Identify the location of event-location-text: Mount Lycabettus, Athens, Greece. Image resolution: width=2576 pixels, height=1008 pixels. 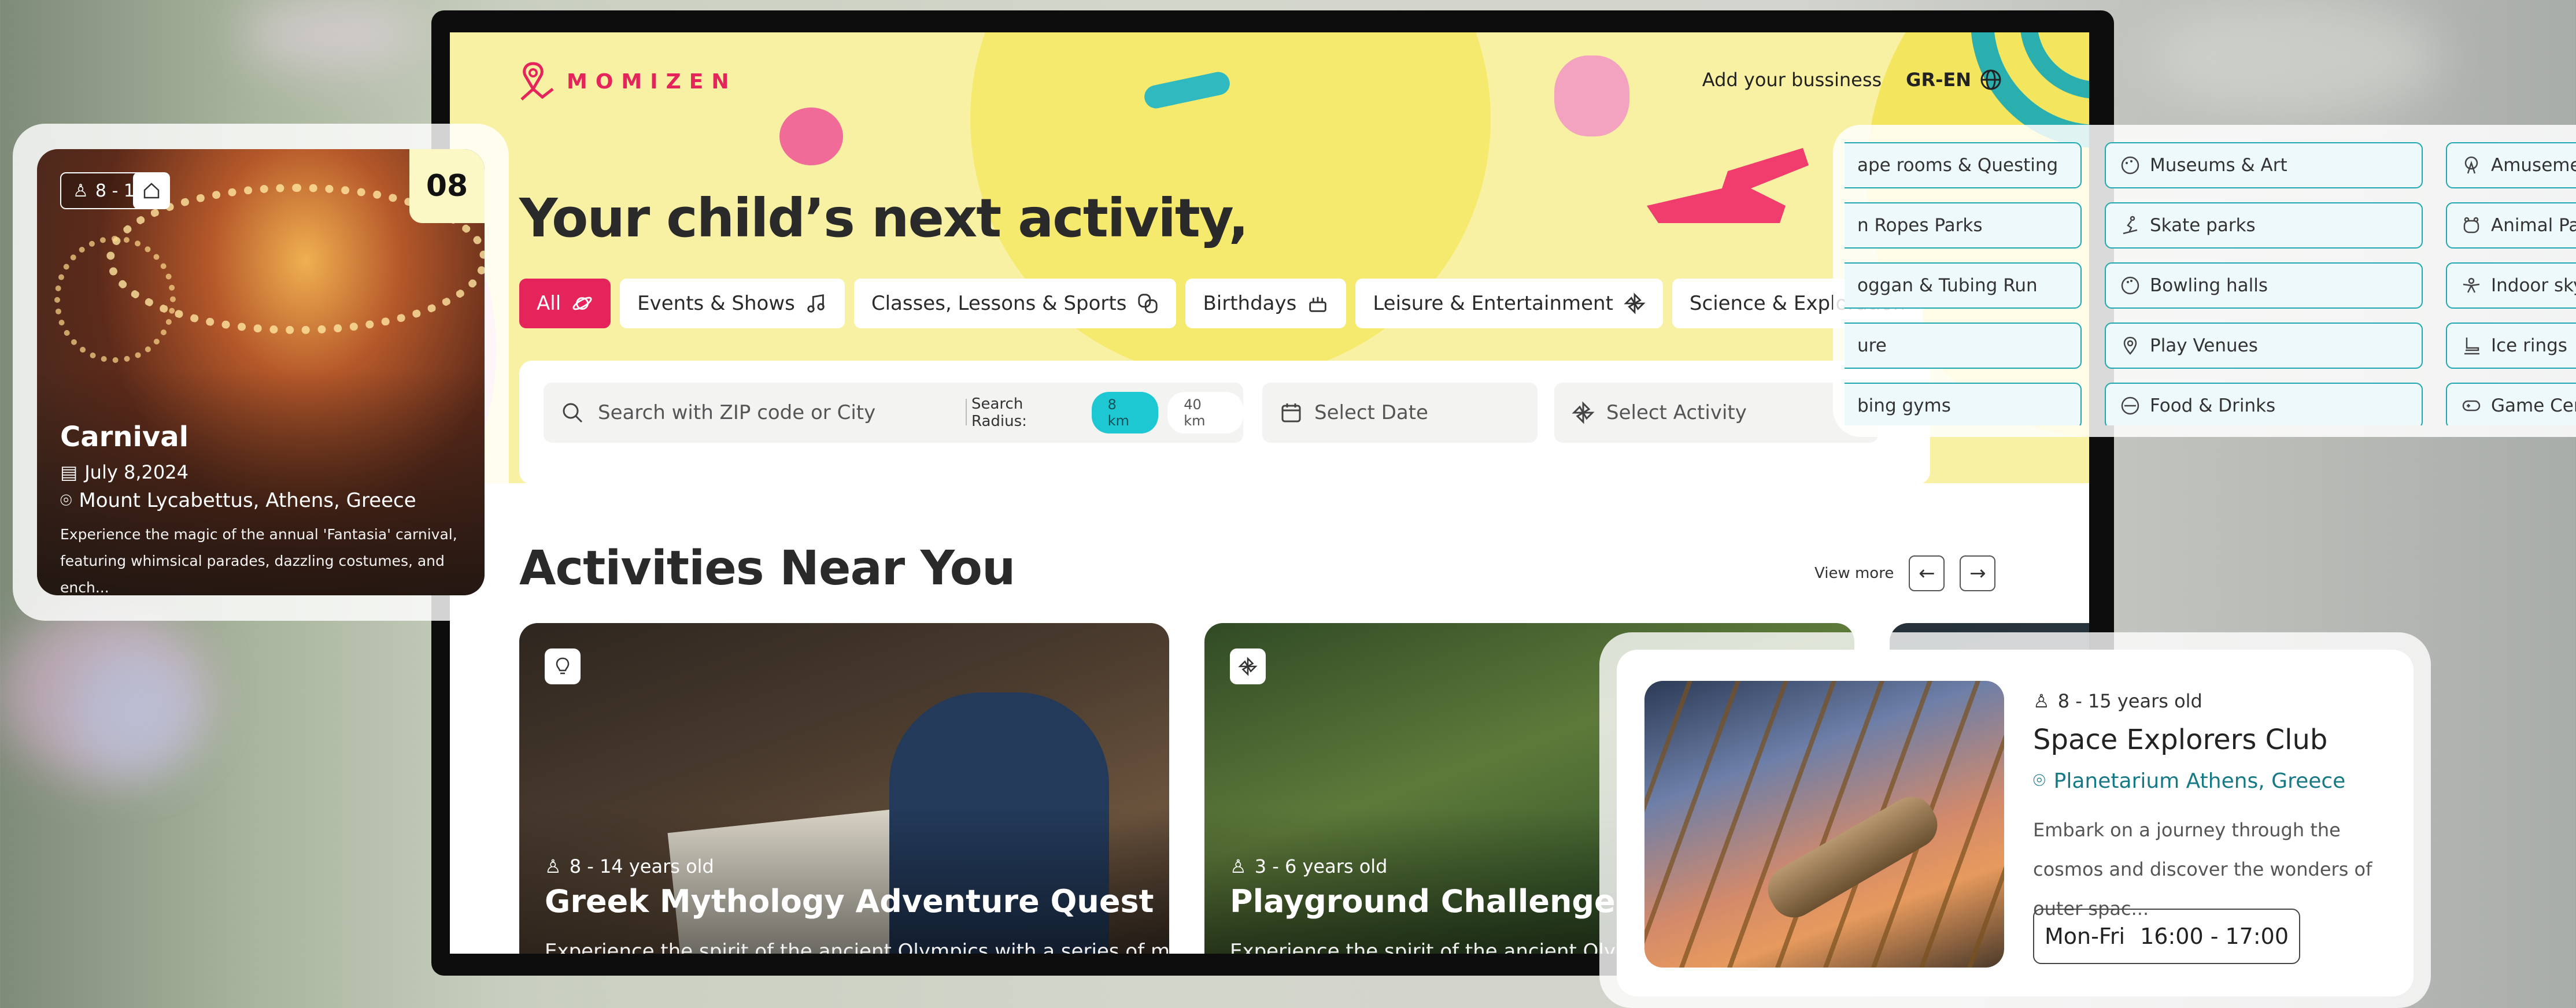
(247, 500).